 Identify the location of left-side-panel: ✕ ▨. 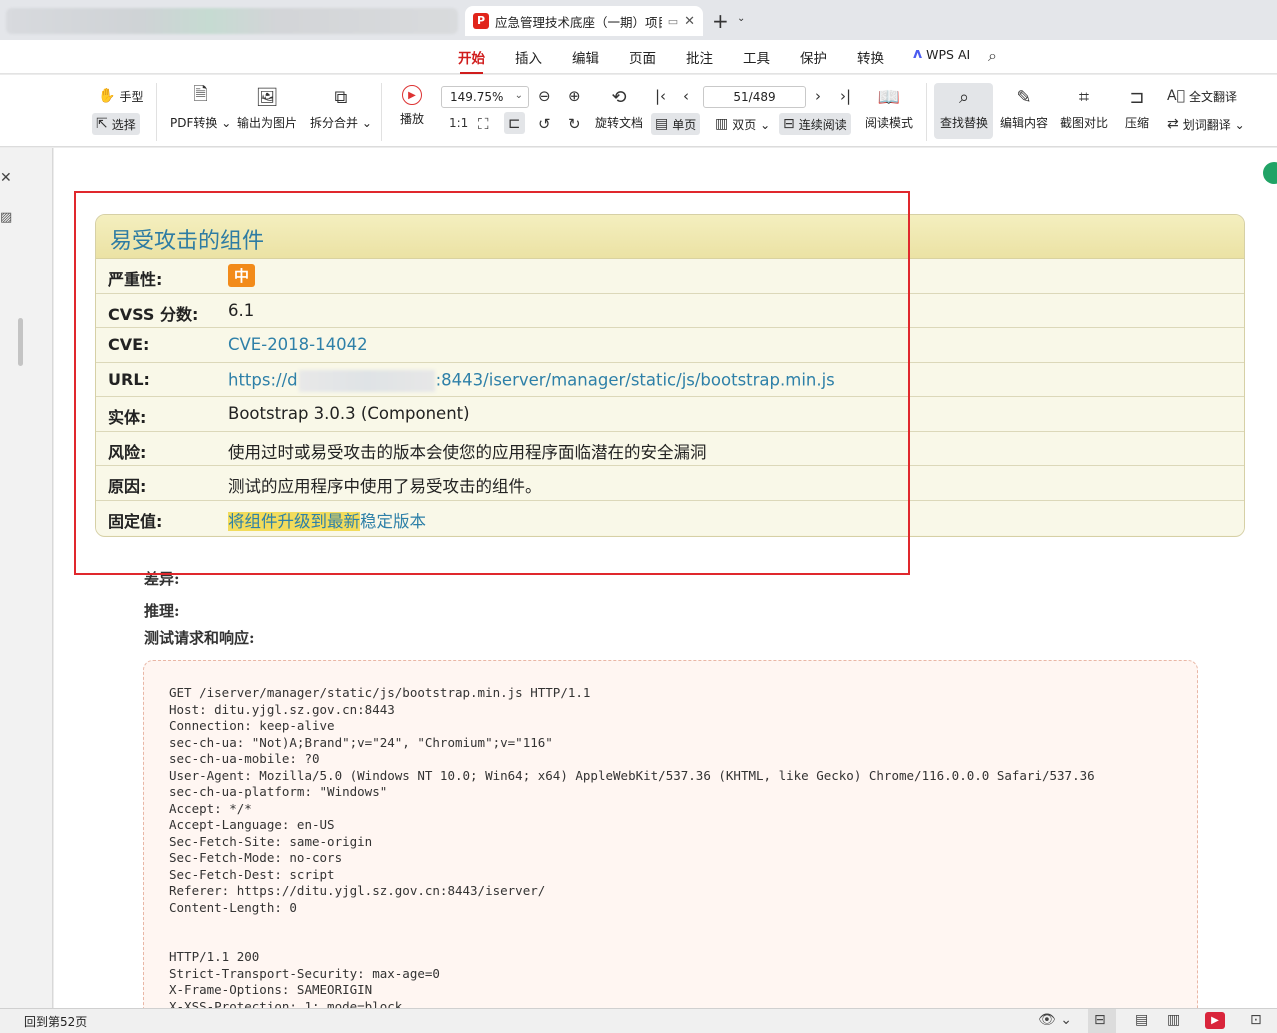
(26, 578).